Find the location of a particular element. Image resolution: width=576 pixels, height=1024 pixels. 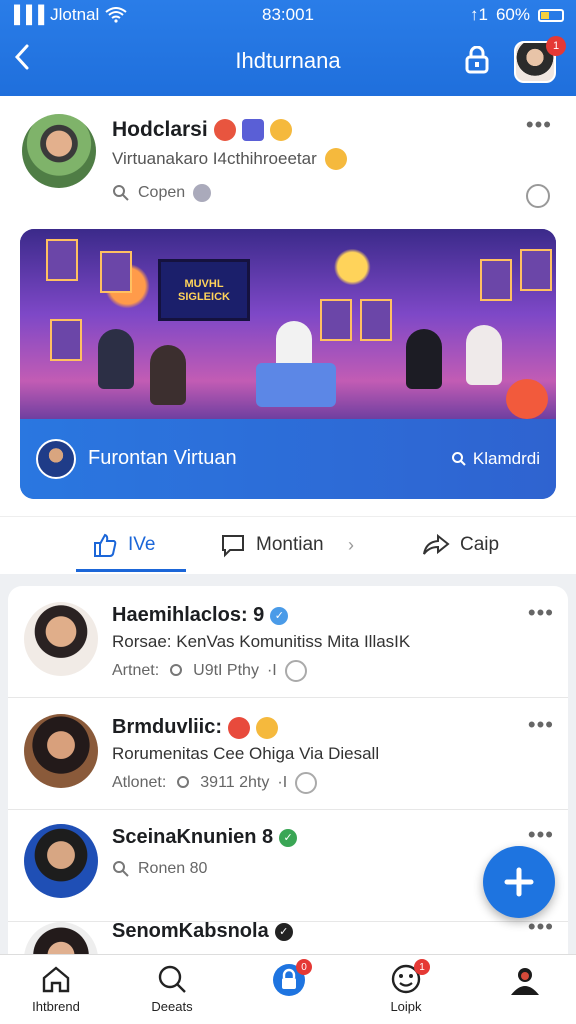

nav-label: Ihtbrend is located at coordinates (56, 1006).